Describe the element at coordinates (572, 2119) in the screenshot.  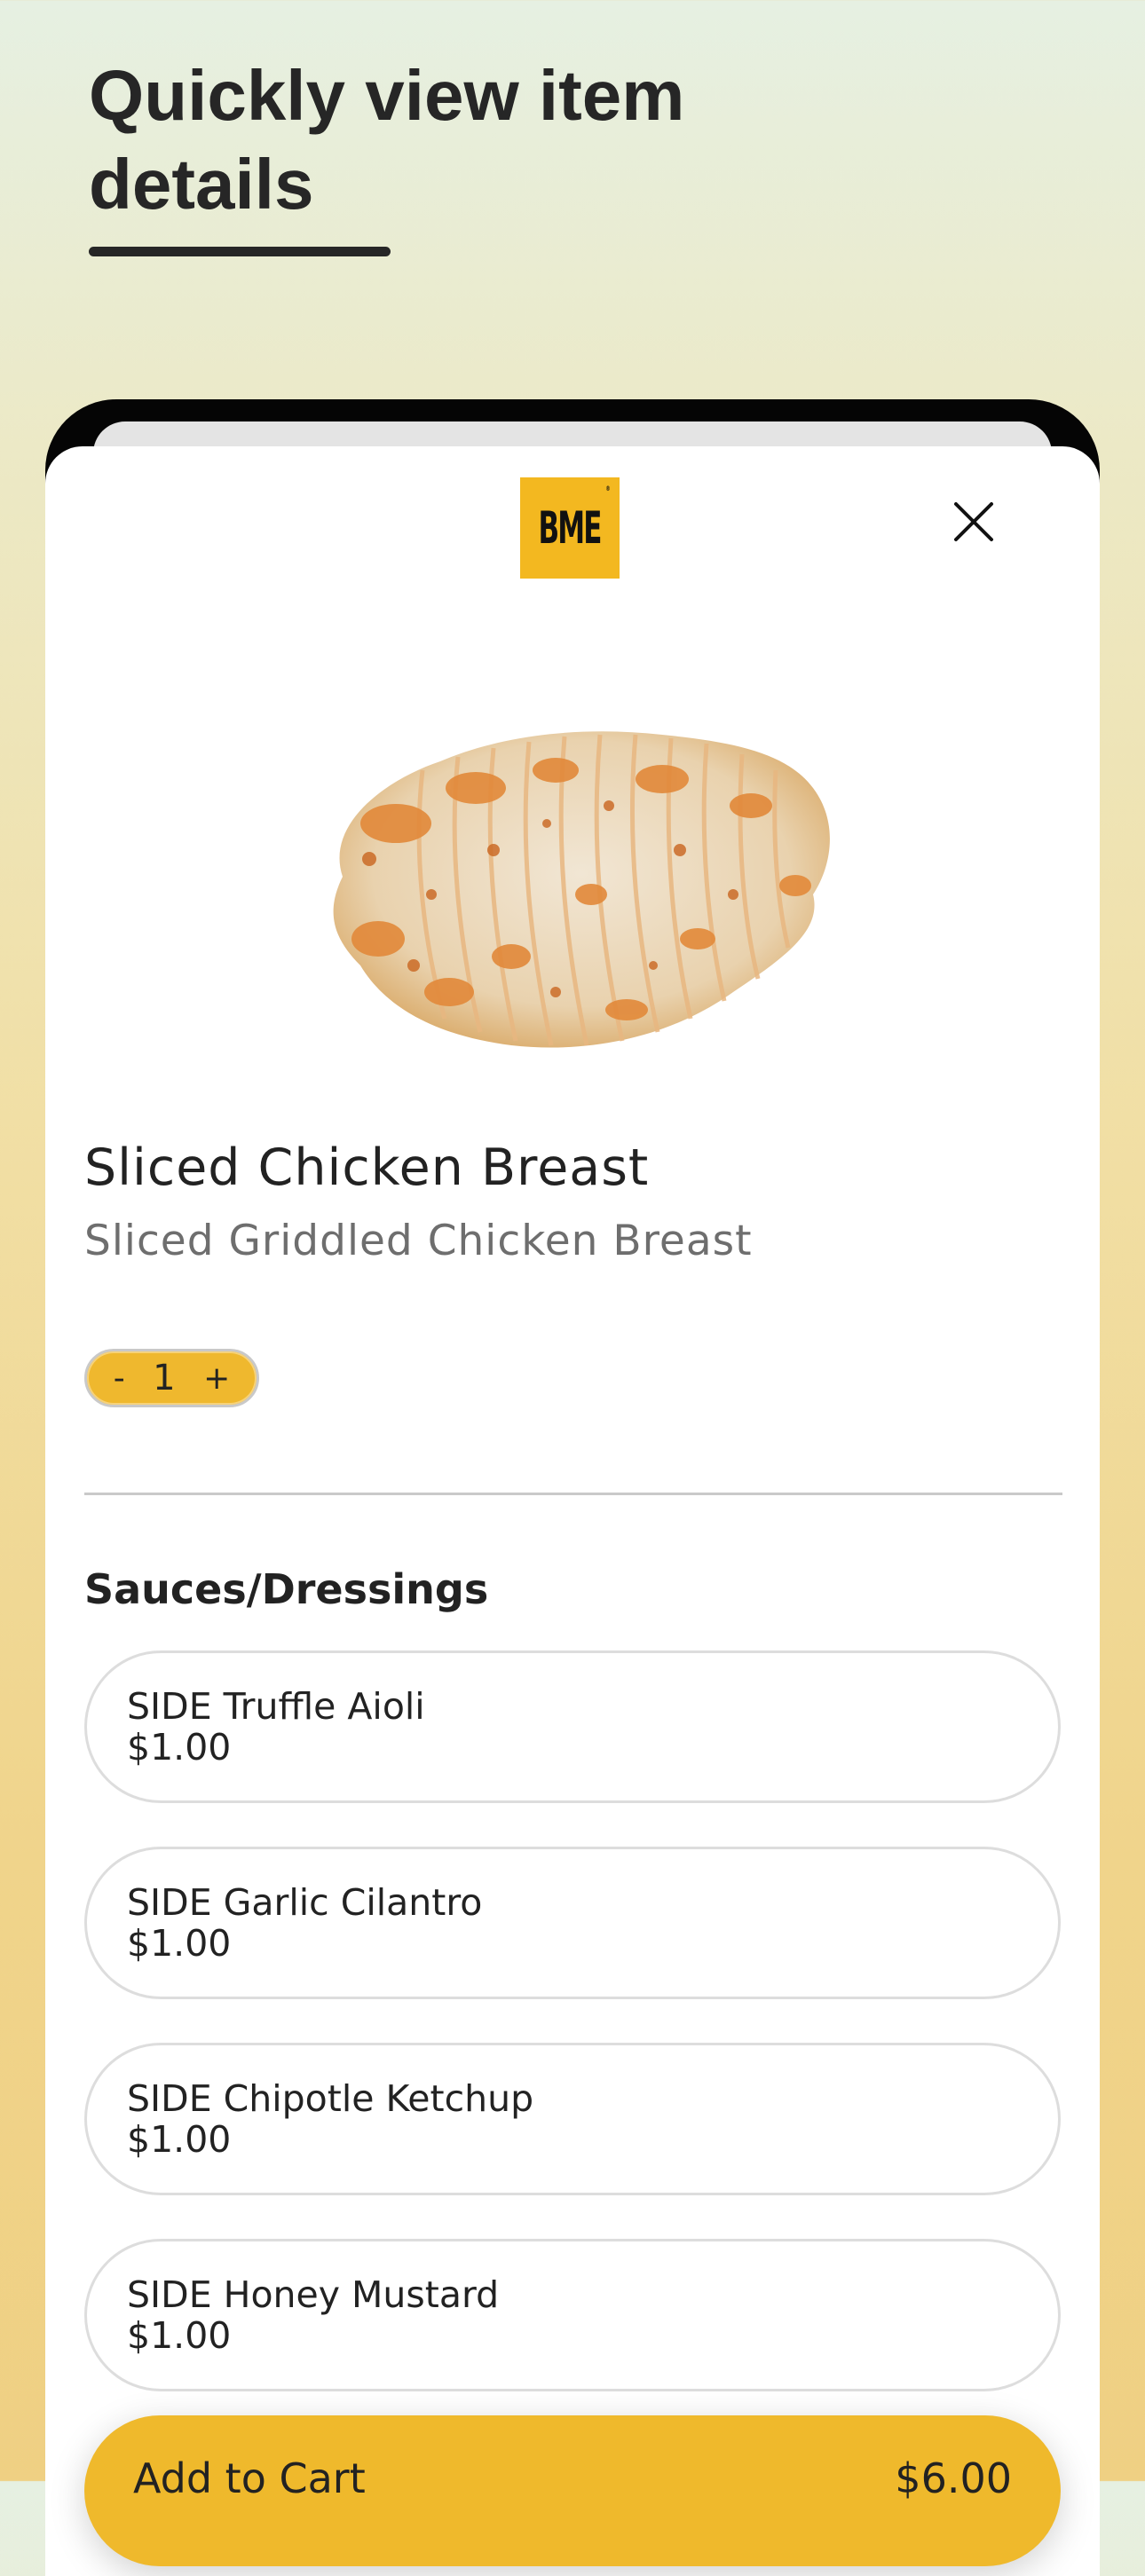
I see `option-item: SIDE Chipotle Ketchup $1.00` at that location.